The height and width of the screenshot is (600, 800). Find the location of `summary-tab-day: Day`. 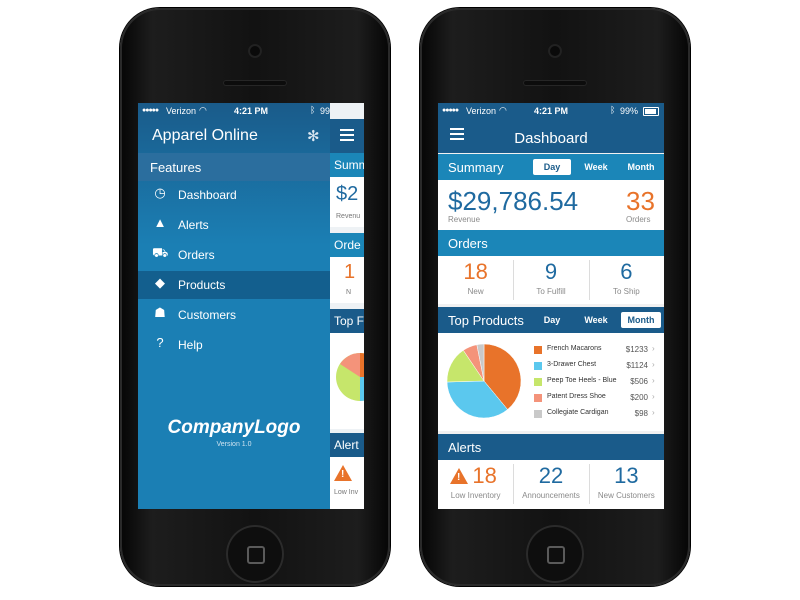

summary-tab-day: Day is located at coordinates (552, 167).